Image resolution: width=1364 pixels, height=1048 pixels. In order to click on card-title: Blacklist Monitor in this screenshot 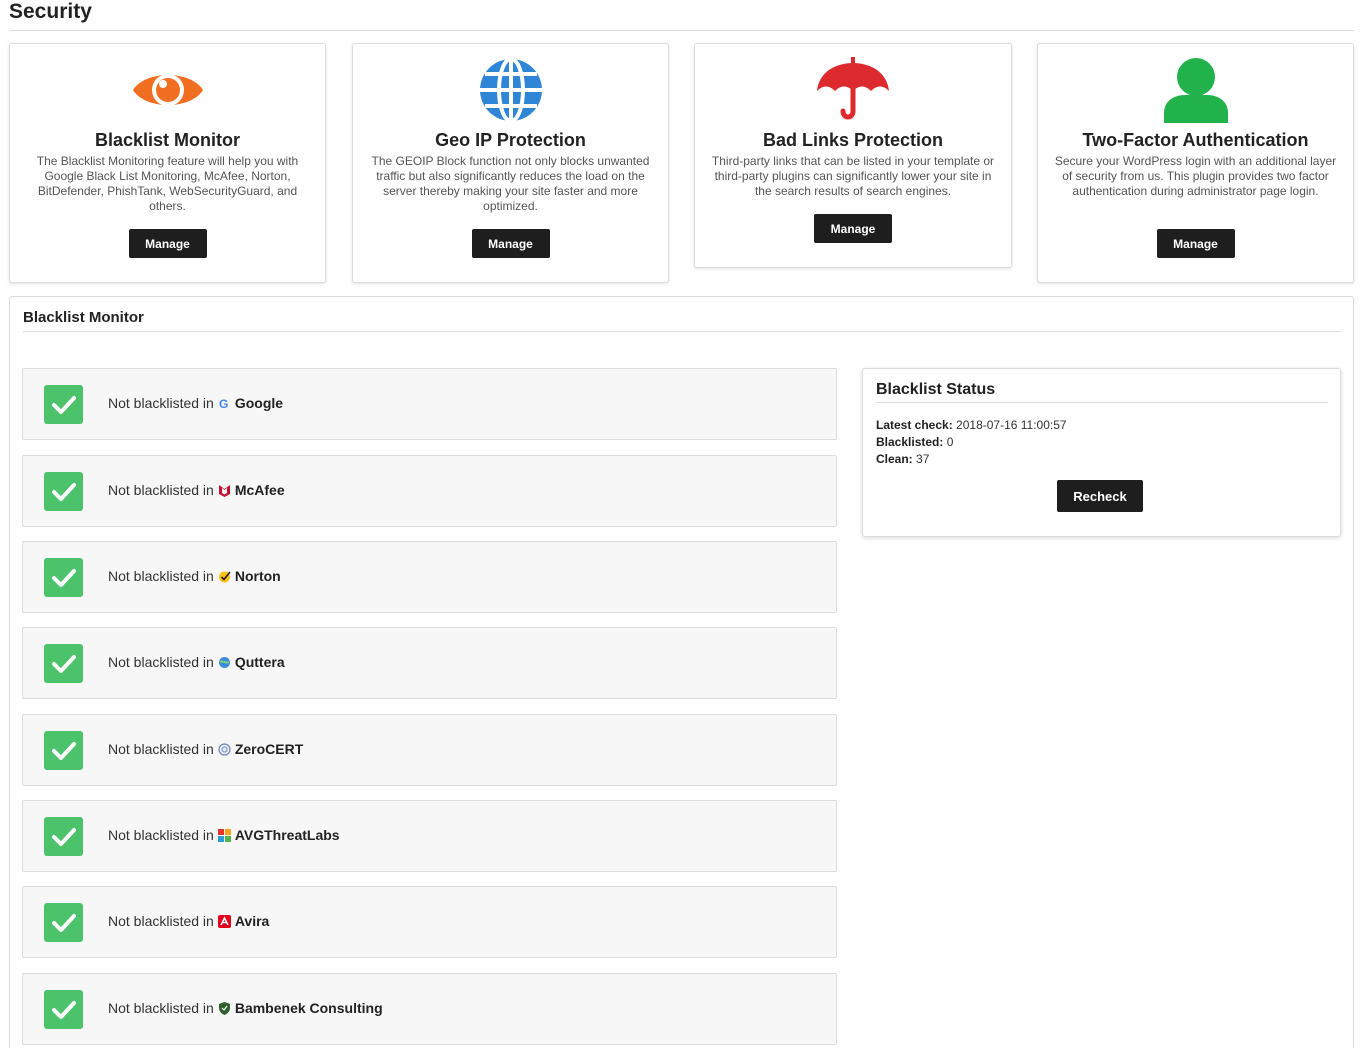, I will do `click(167, 140)`.